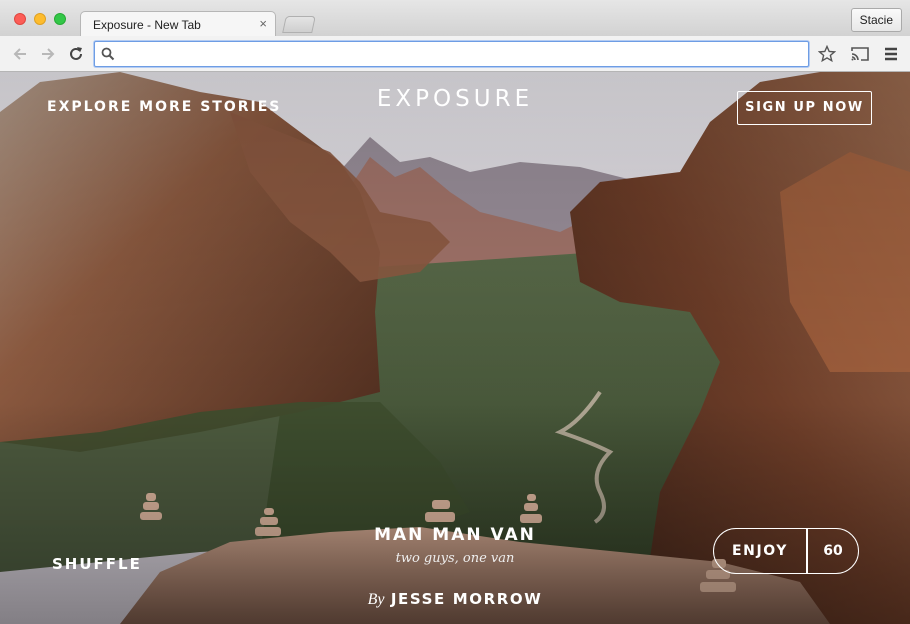 This screenshot has height=624, width=910. I want to click on address-input, so click(461, 54).